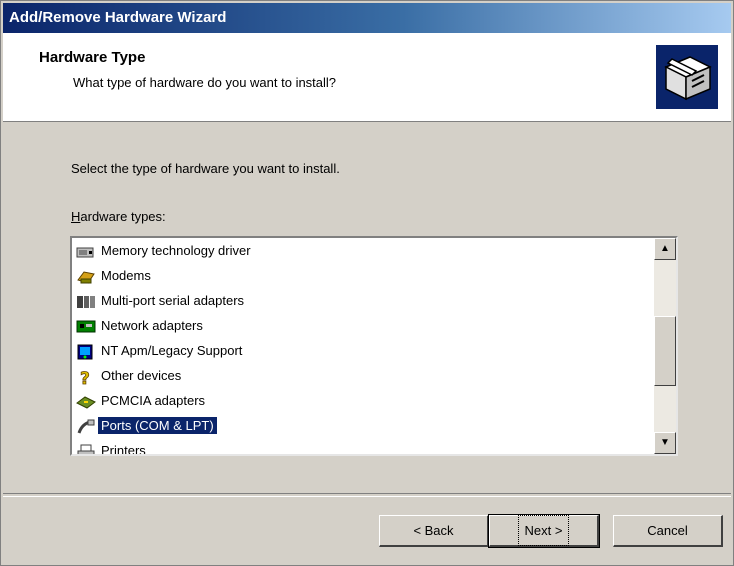 This screenshot has height=566, width=734. Describe the element at coordinates (141, 375) in the screenshot. I see `list-item-label: Other devices` at that location.